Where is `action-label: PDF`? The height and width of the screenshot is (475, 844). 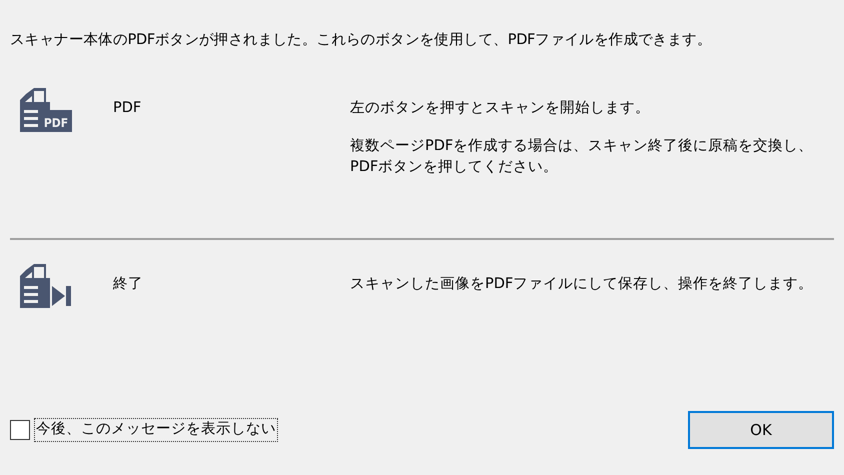
action-label: PDF is located at coordinates (127, 108).